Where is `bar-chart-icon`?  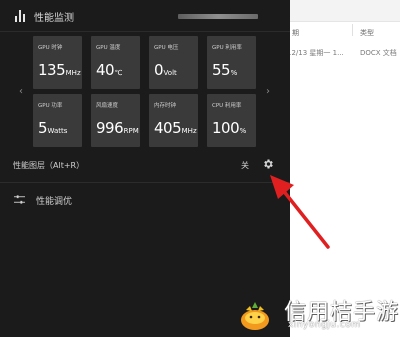
bar-chart-icon is located at coordinates (20, 16).